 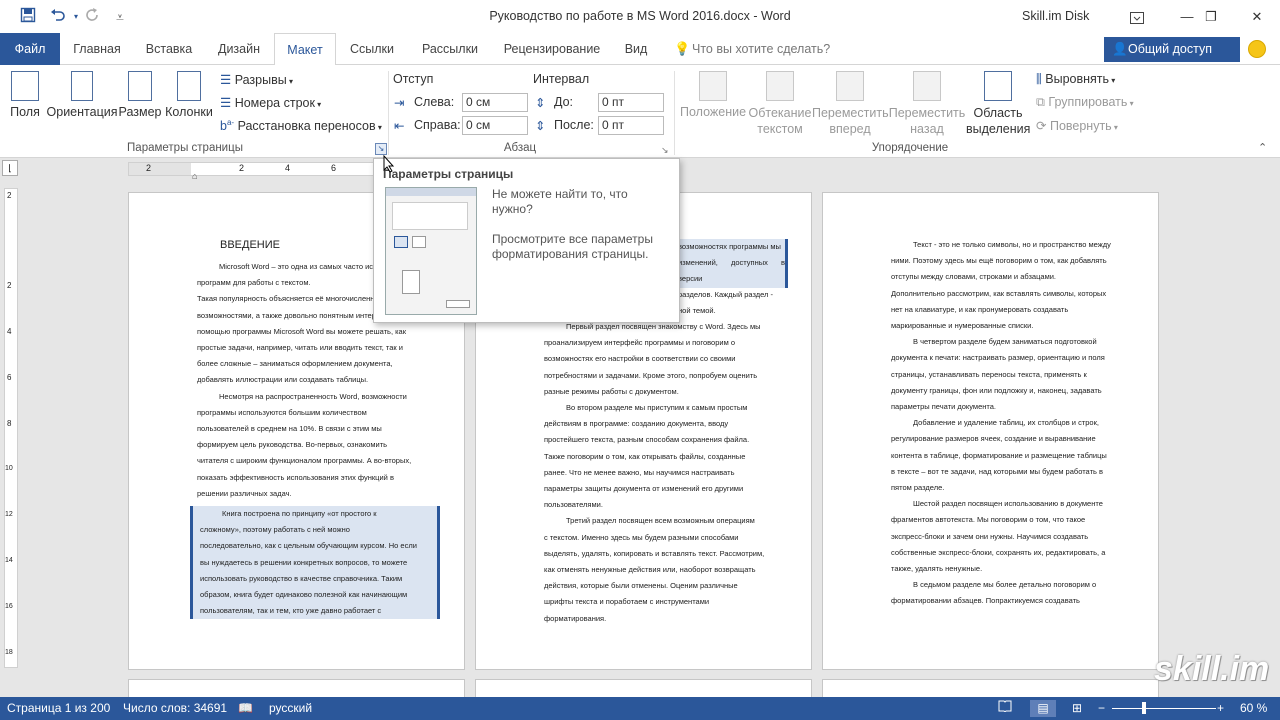 I want to click on spacing-after-input: 0 пт, so click(x=631, y=125).